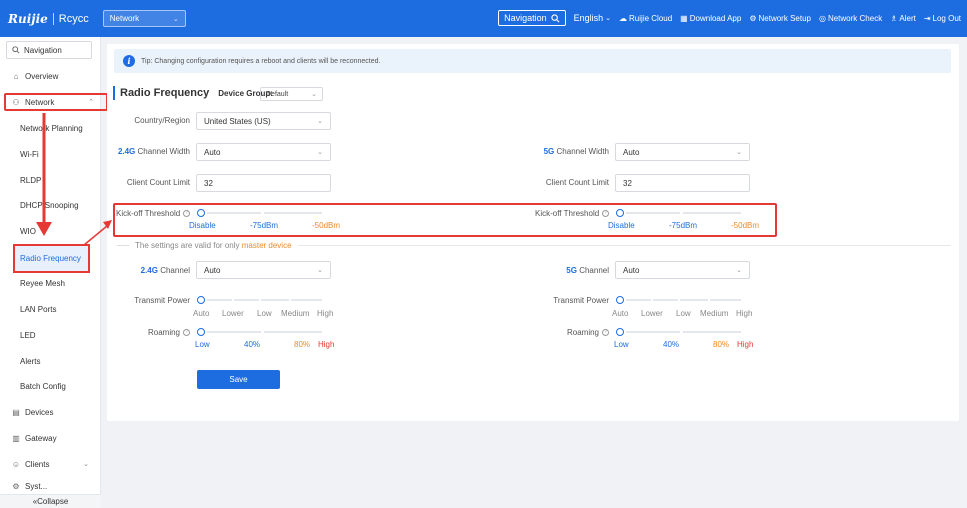 This screenshot has height=508, width=967. I want to click on channel-width-5-select: Auto ⌄, so click(682, 152).